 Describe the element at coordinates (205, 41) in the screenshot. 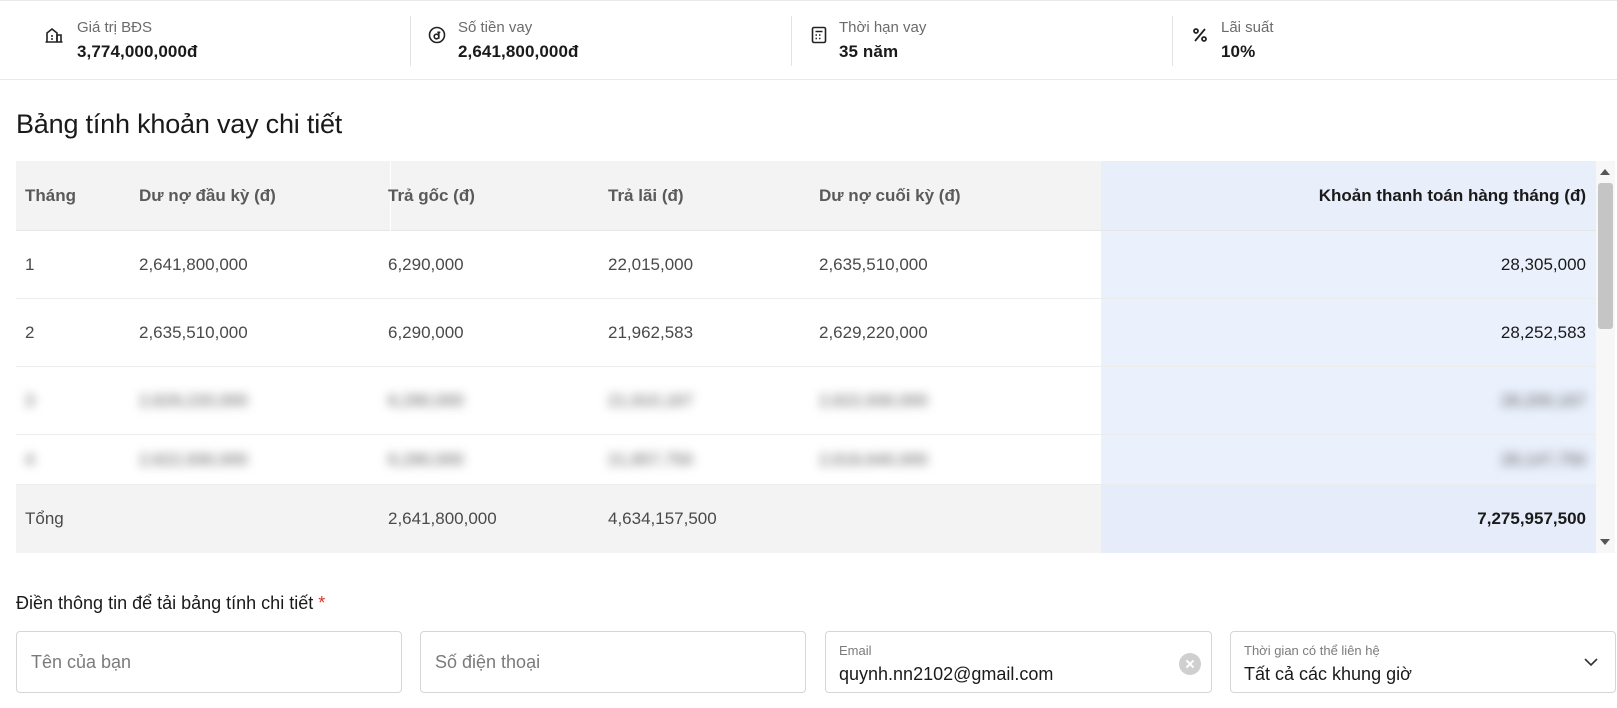

I see `summary-property-value: Giá trị BĐS 3,774,000,000đ` at that location.